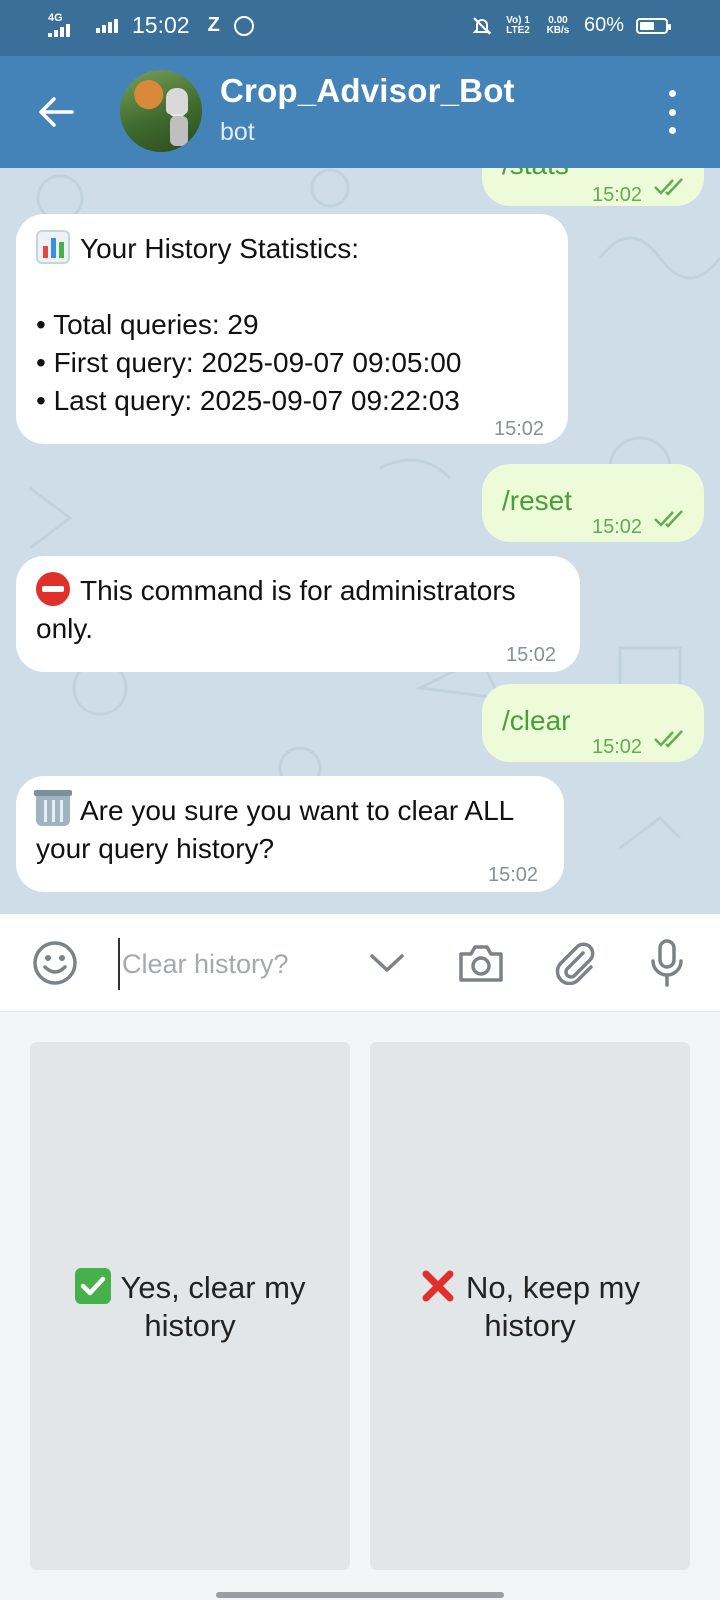 The image size is (720, 1600). What do you see at coordinates (213, 1306) in the screenshot?
I see `button-label: Yes, clear my history` at bounding box center [213, 1306].